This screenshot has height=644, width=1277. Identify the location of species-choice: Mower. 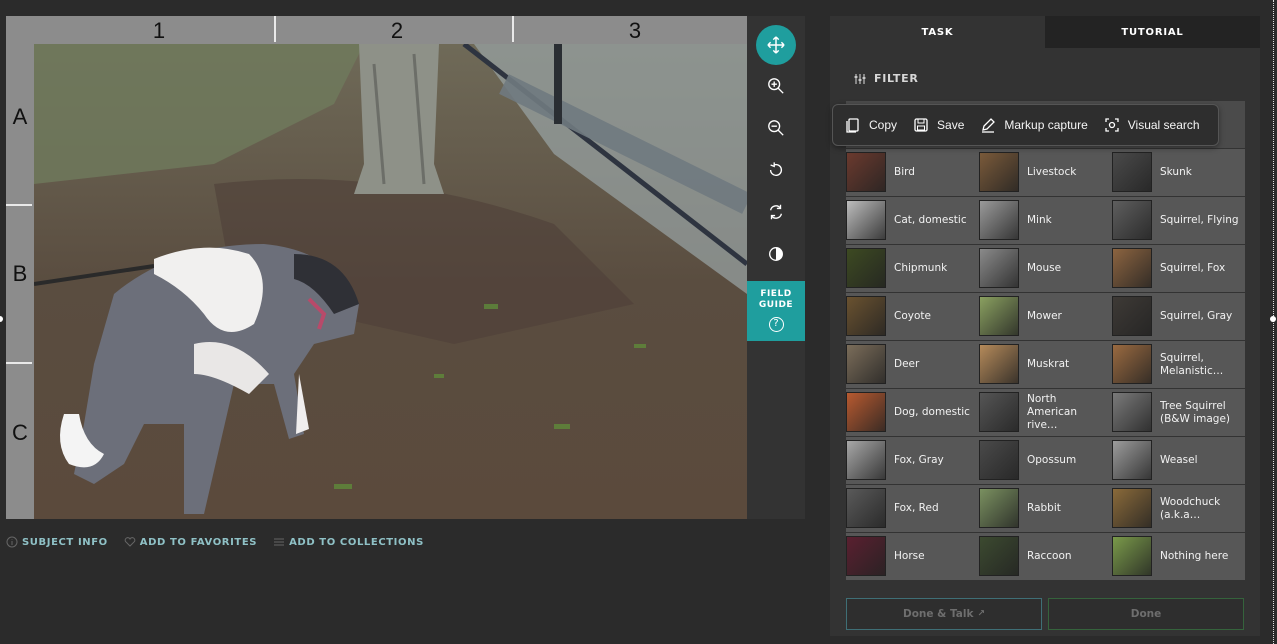
(1045, 317).